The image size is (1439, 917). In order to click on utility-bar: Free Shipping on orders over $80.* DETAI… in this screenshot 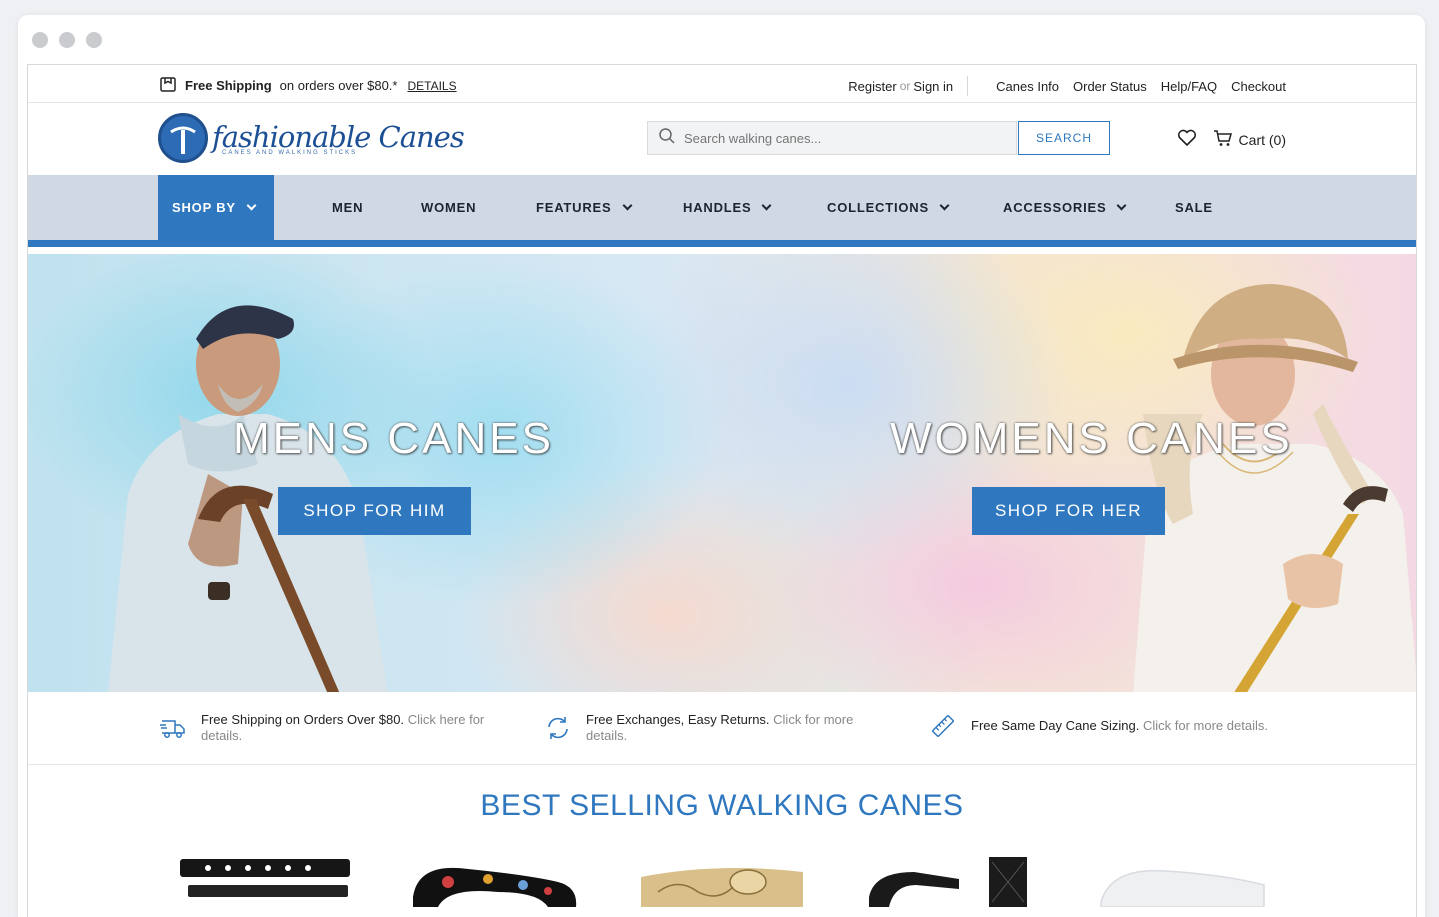, I will do `click(722, 84)`.